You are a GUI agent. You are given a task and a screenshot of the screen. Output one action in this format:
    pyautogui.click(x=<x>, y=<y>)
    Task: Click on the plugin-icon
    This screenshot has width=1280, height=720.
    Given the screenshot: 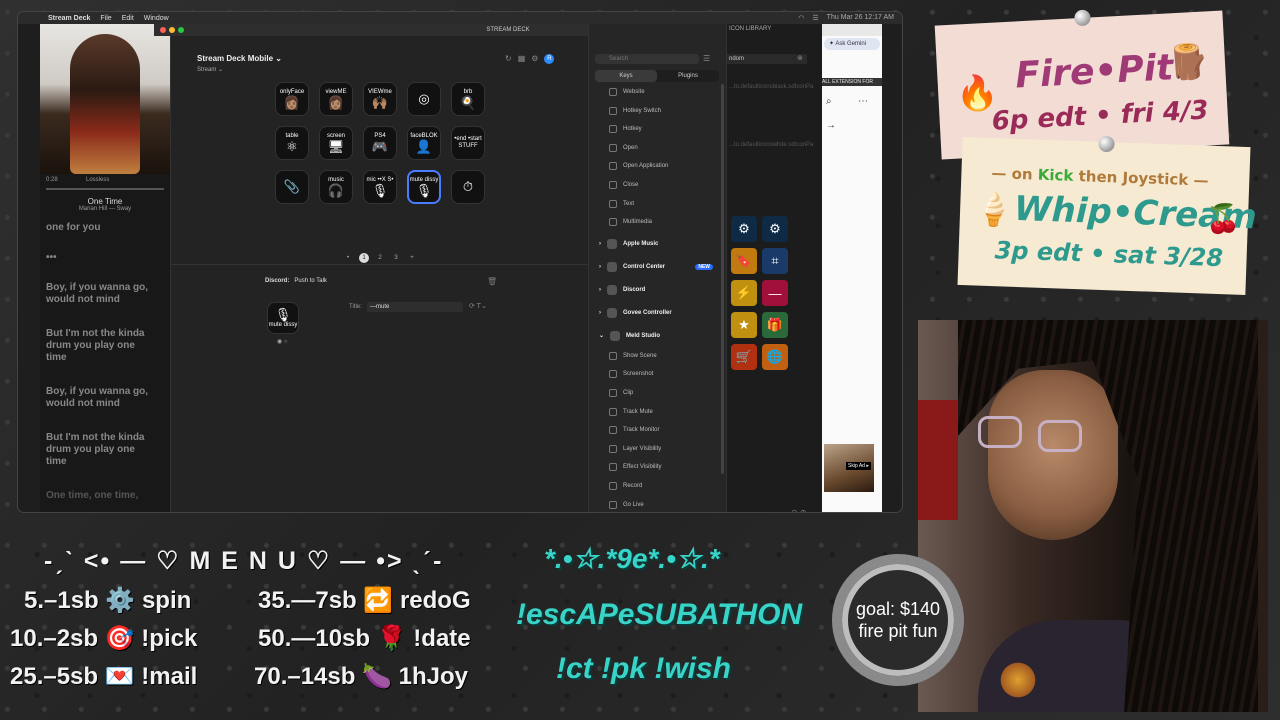 What is the action you would take?
    pyautogui.click(x=615, y=335)
    